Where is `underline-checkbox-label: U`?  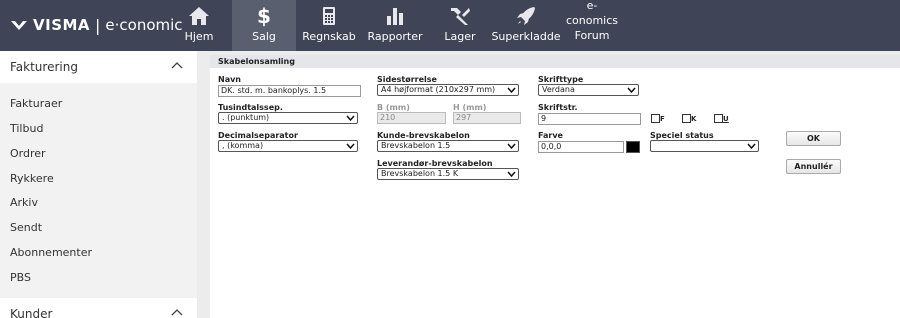
underline-checkbox-label: U is located at coordinates (726, 119).